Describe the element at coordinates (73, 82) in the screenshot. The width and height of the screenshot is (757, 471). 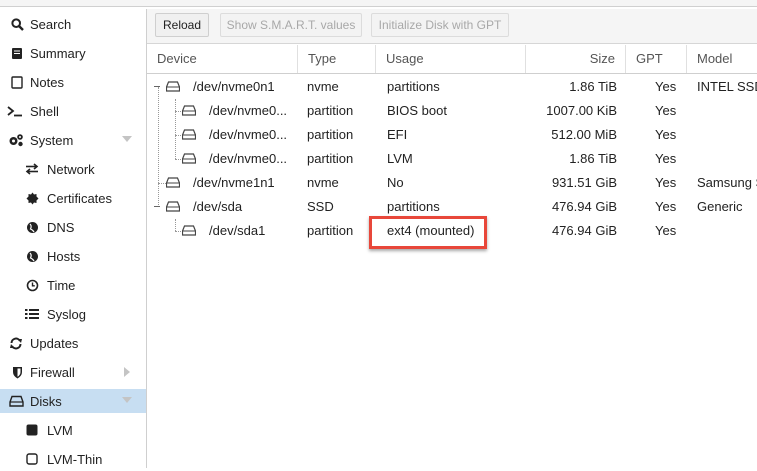
I see `sidebar-item-notes: Notes` at that location.